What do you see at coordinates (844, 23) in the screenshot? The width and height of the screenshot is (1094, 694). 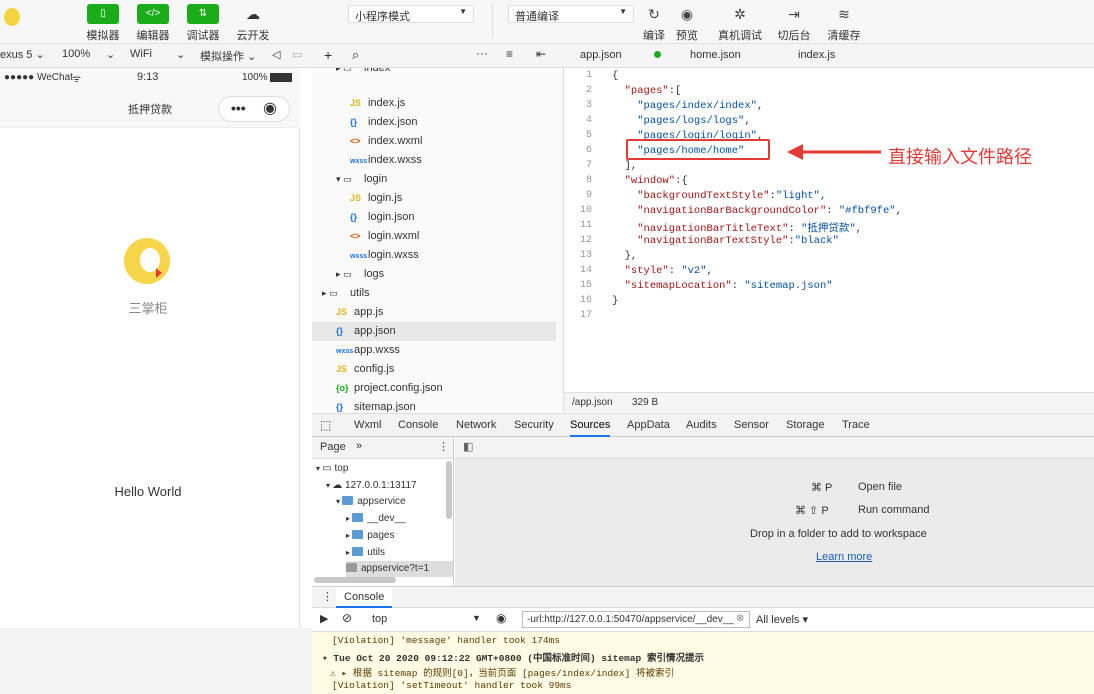 I see `clear-cache-button: ≋ 清缓存` at bounding box center [844, 23].